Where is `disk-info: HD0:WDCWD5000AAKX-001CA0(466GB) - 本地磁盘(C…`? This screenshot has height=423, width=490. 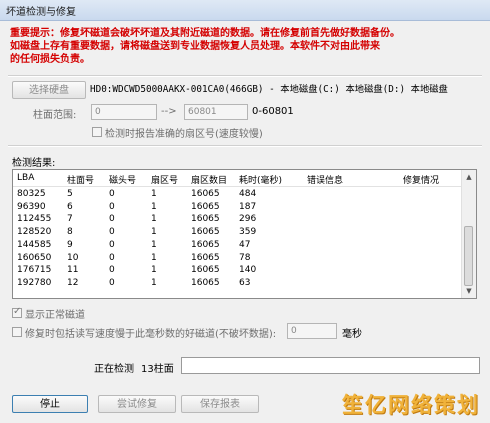
disk-info: HD0:WDCWD5000AAKX-001CA0(466GB) - 本地磁盘(C… is located at coordinates (269, 89).